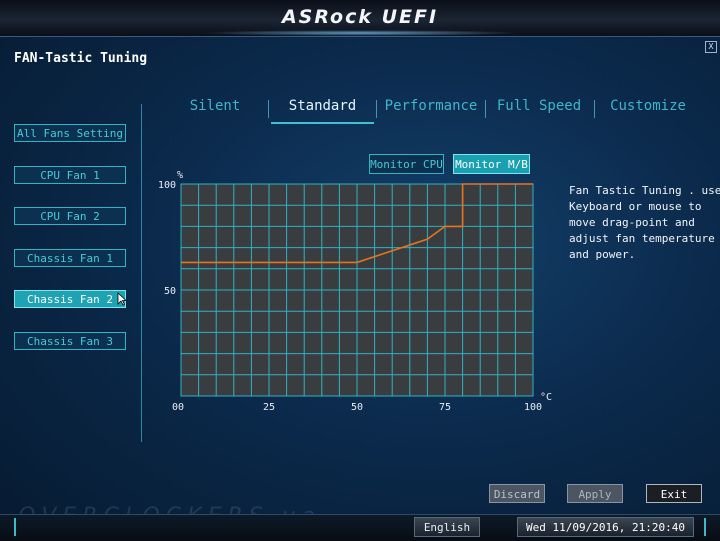  Describe the element at coordinates (642, 238) in the screenshot. I see `help-line: adjust fan temperature` at that location.